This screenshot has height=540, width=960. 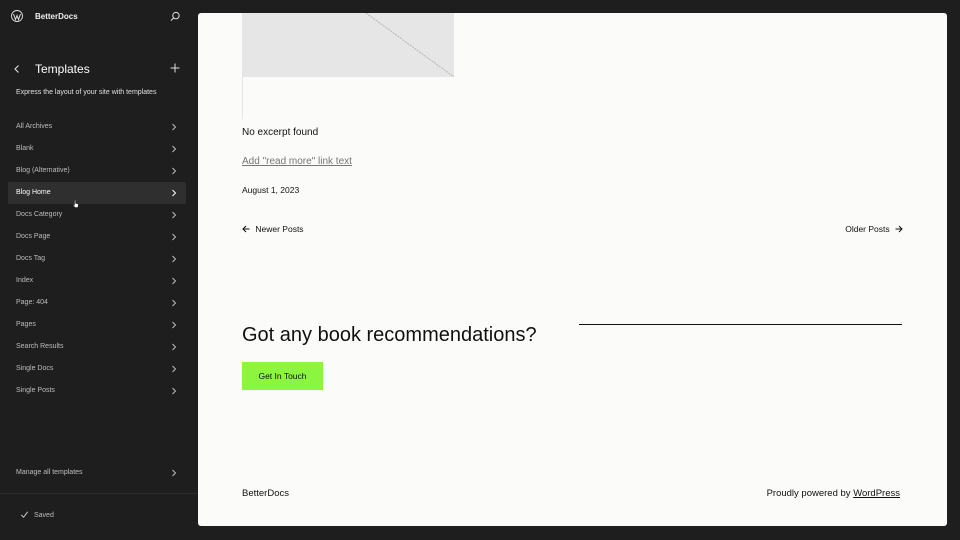 What do you see at coordinates (97, 171) in the screenshot?
I see `template-item-blog-alternative: Blog (Alternative)` at bounding box center [97, 171].